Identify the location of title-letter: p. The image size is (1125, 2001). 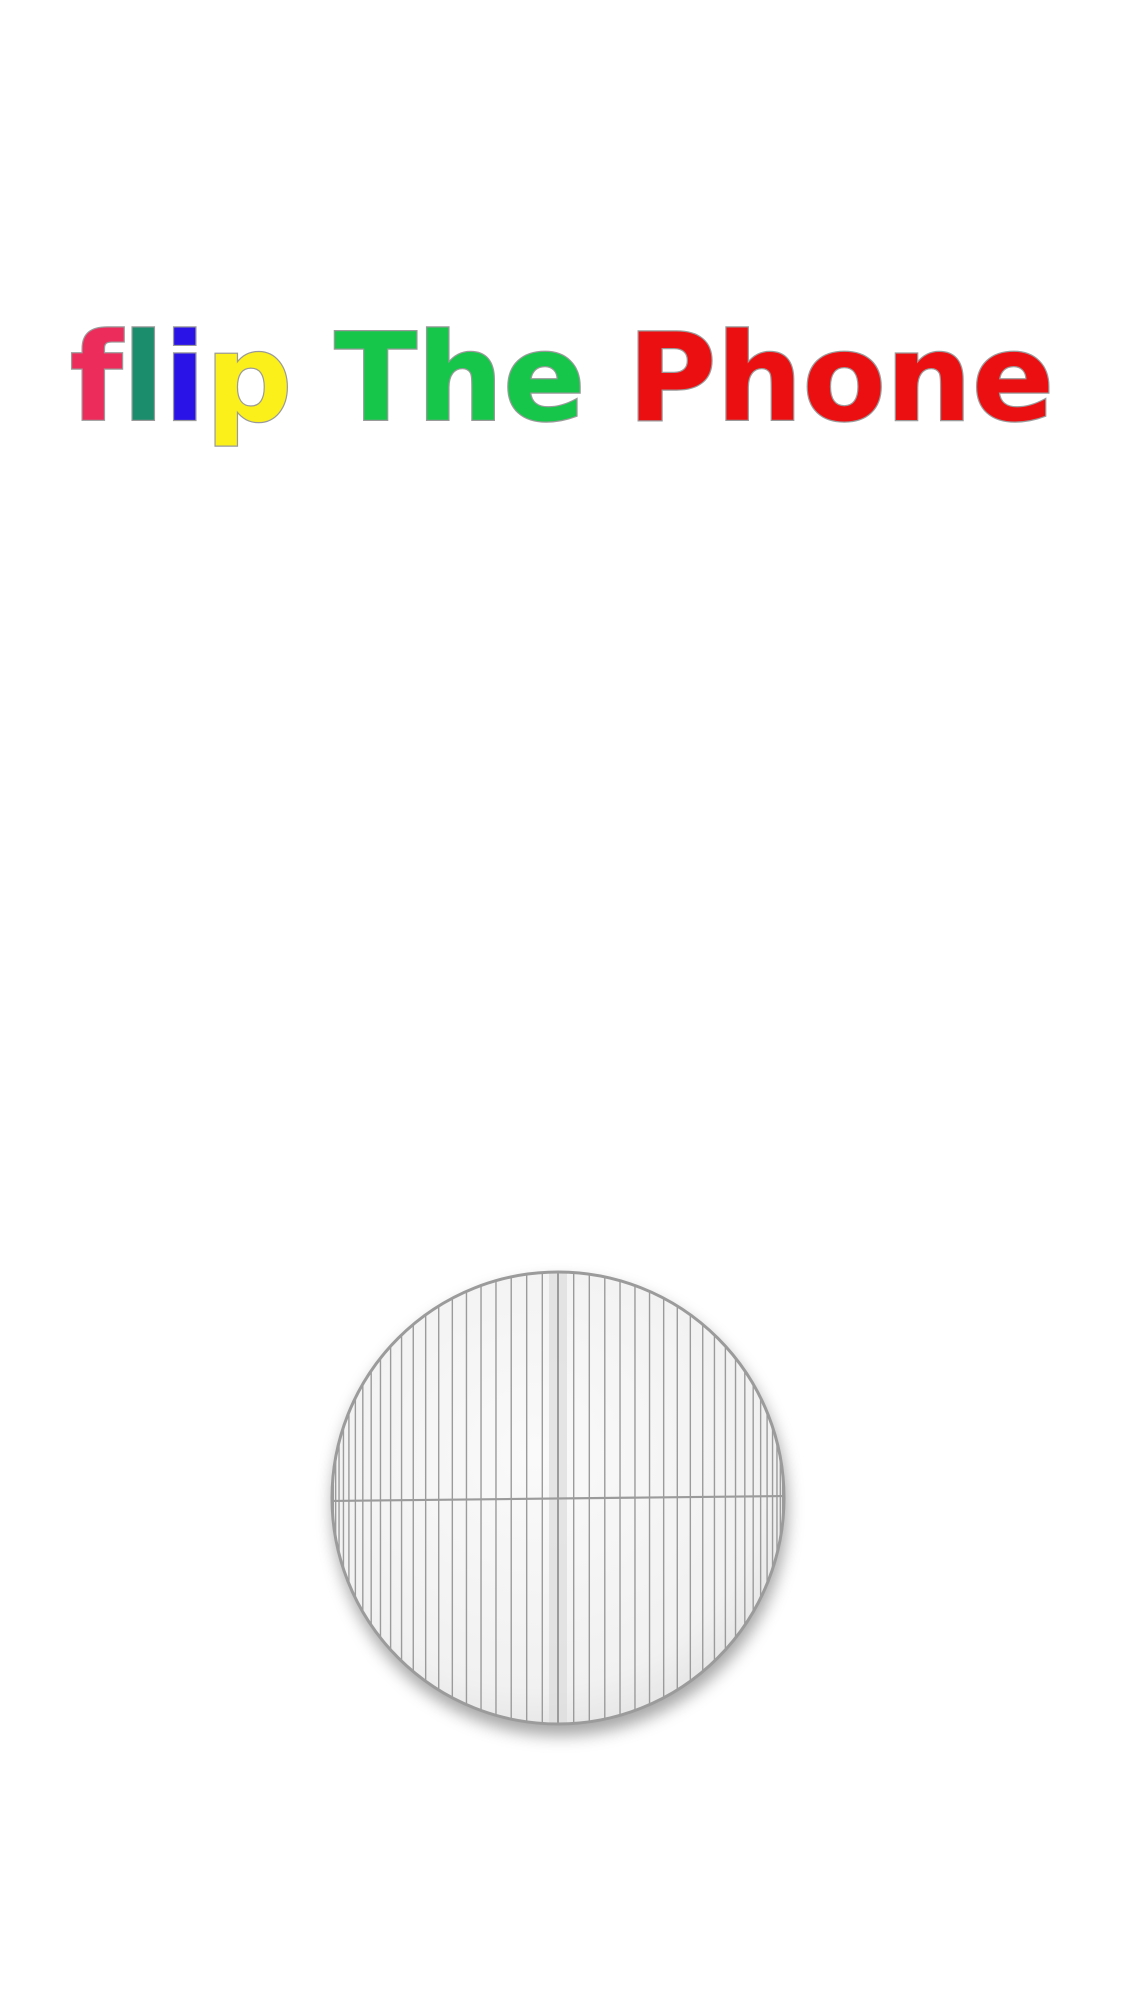
(249, 378).